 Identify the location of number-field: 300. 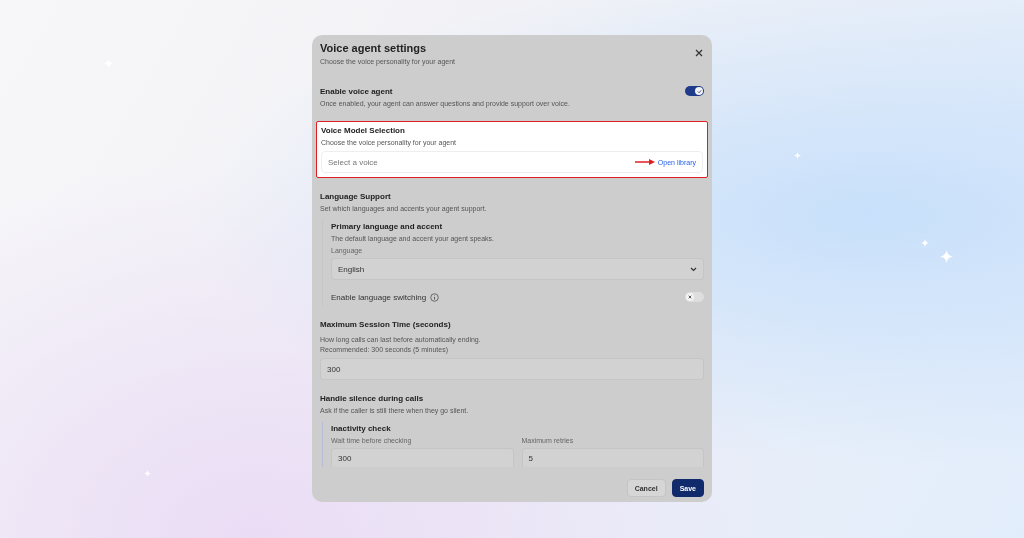
(422, 457).